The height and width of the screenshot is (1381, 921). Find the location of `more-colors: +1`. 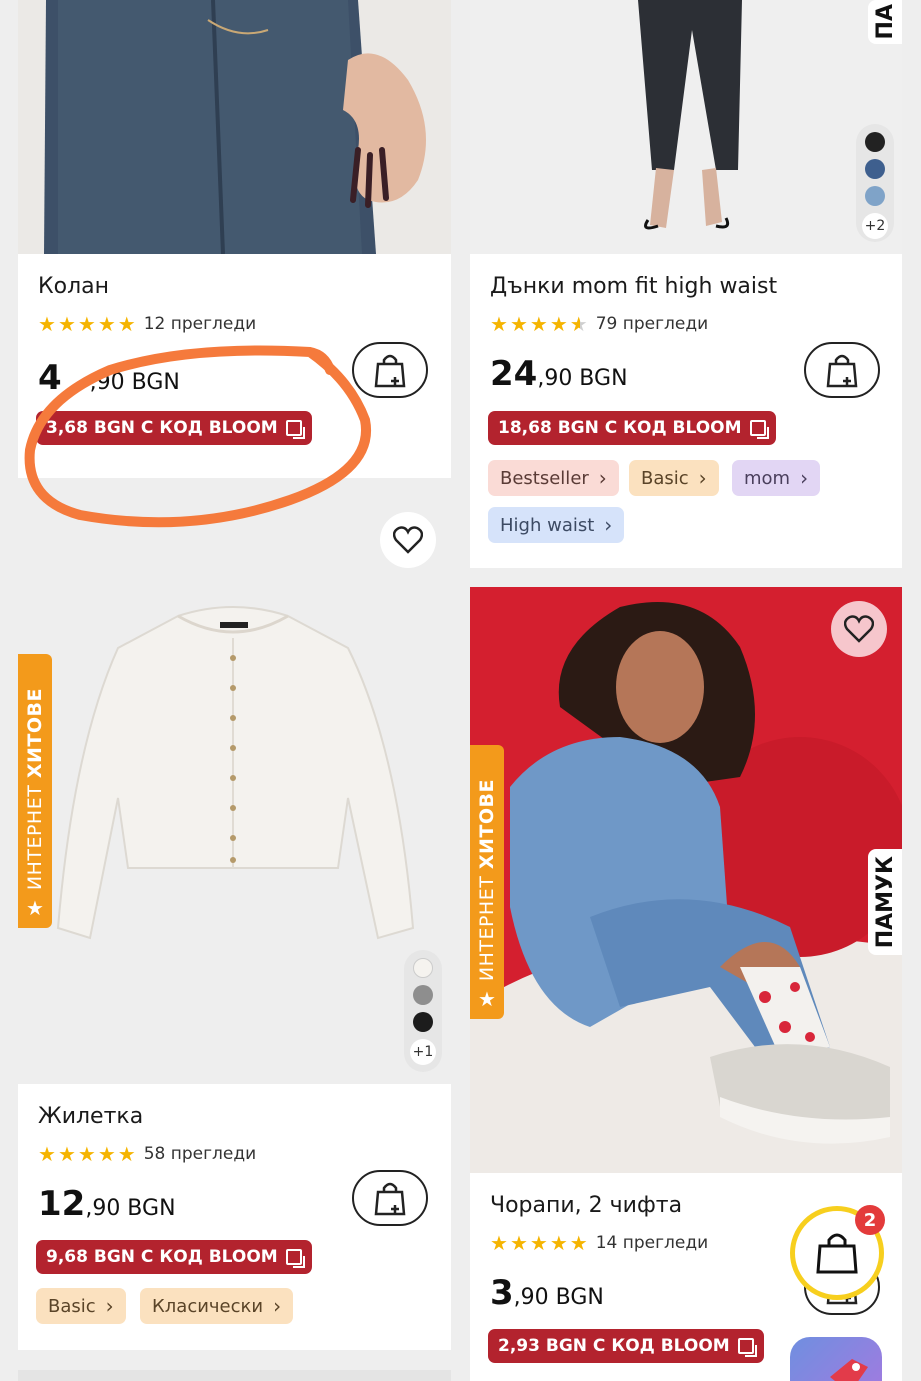

more-colors: +1 is located at coordinates (423, 1052).